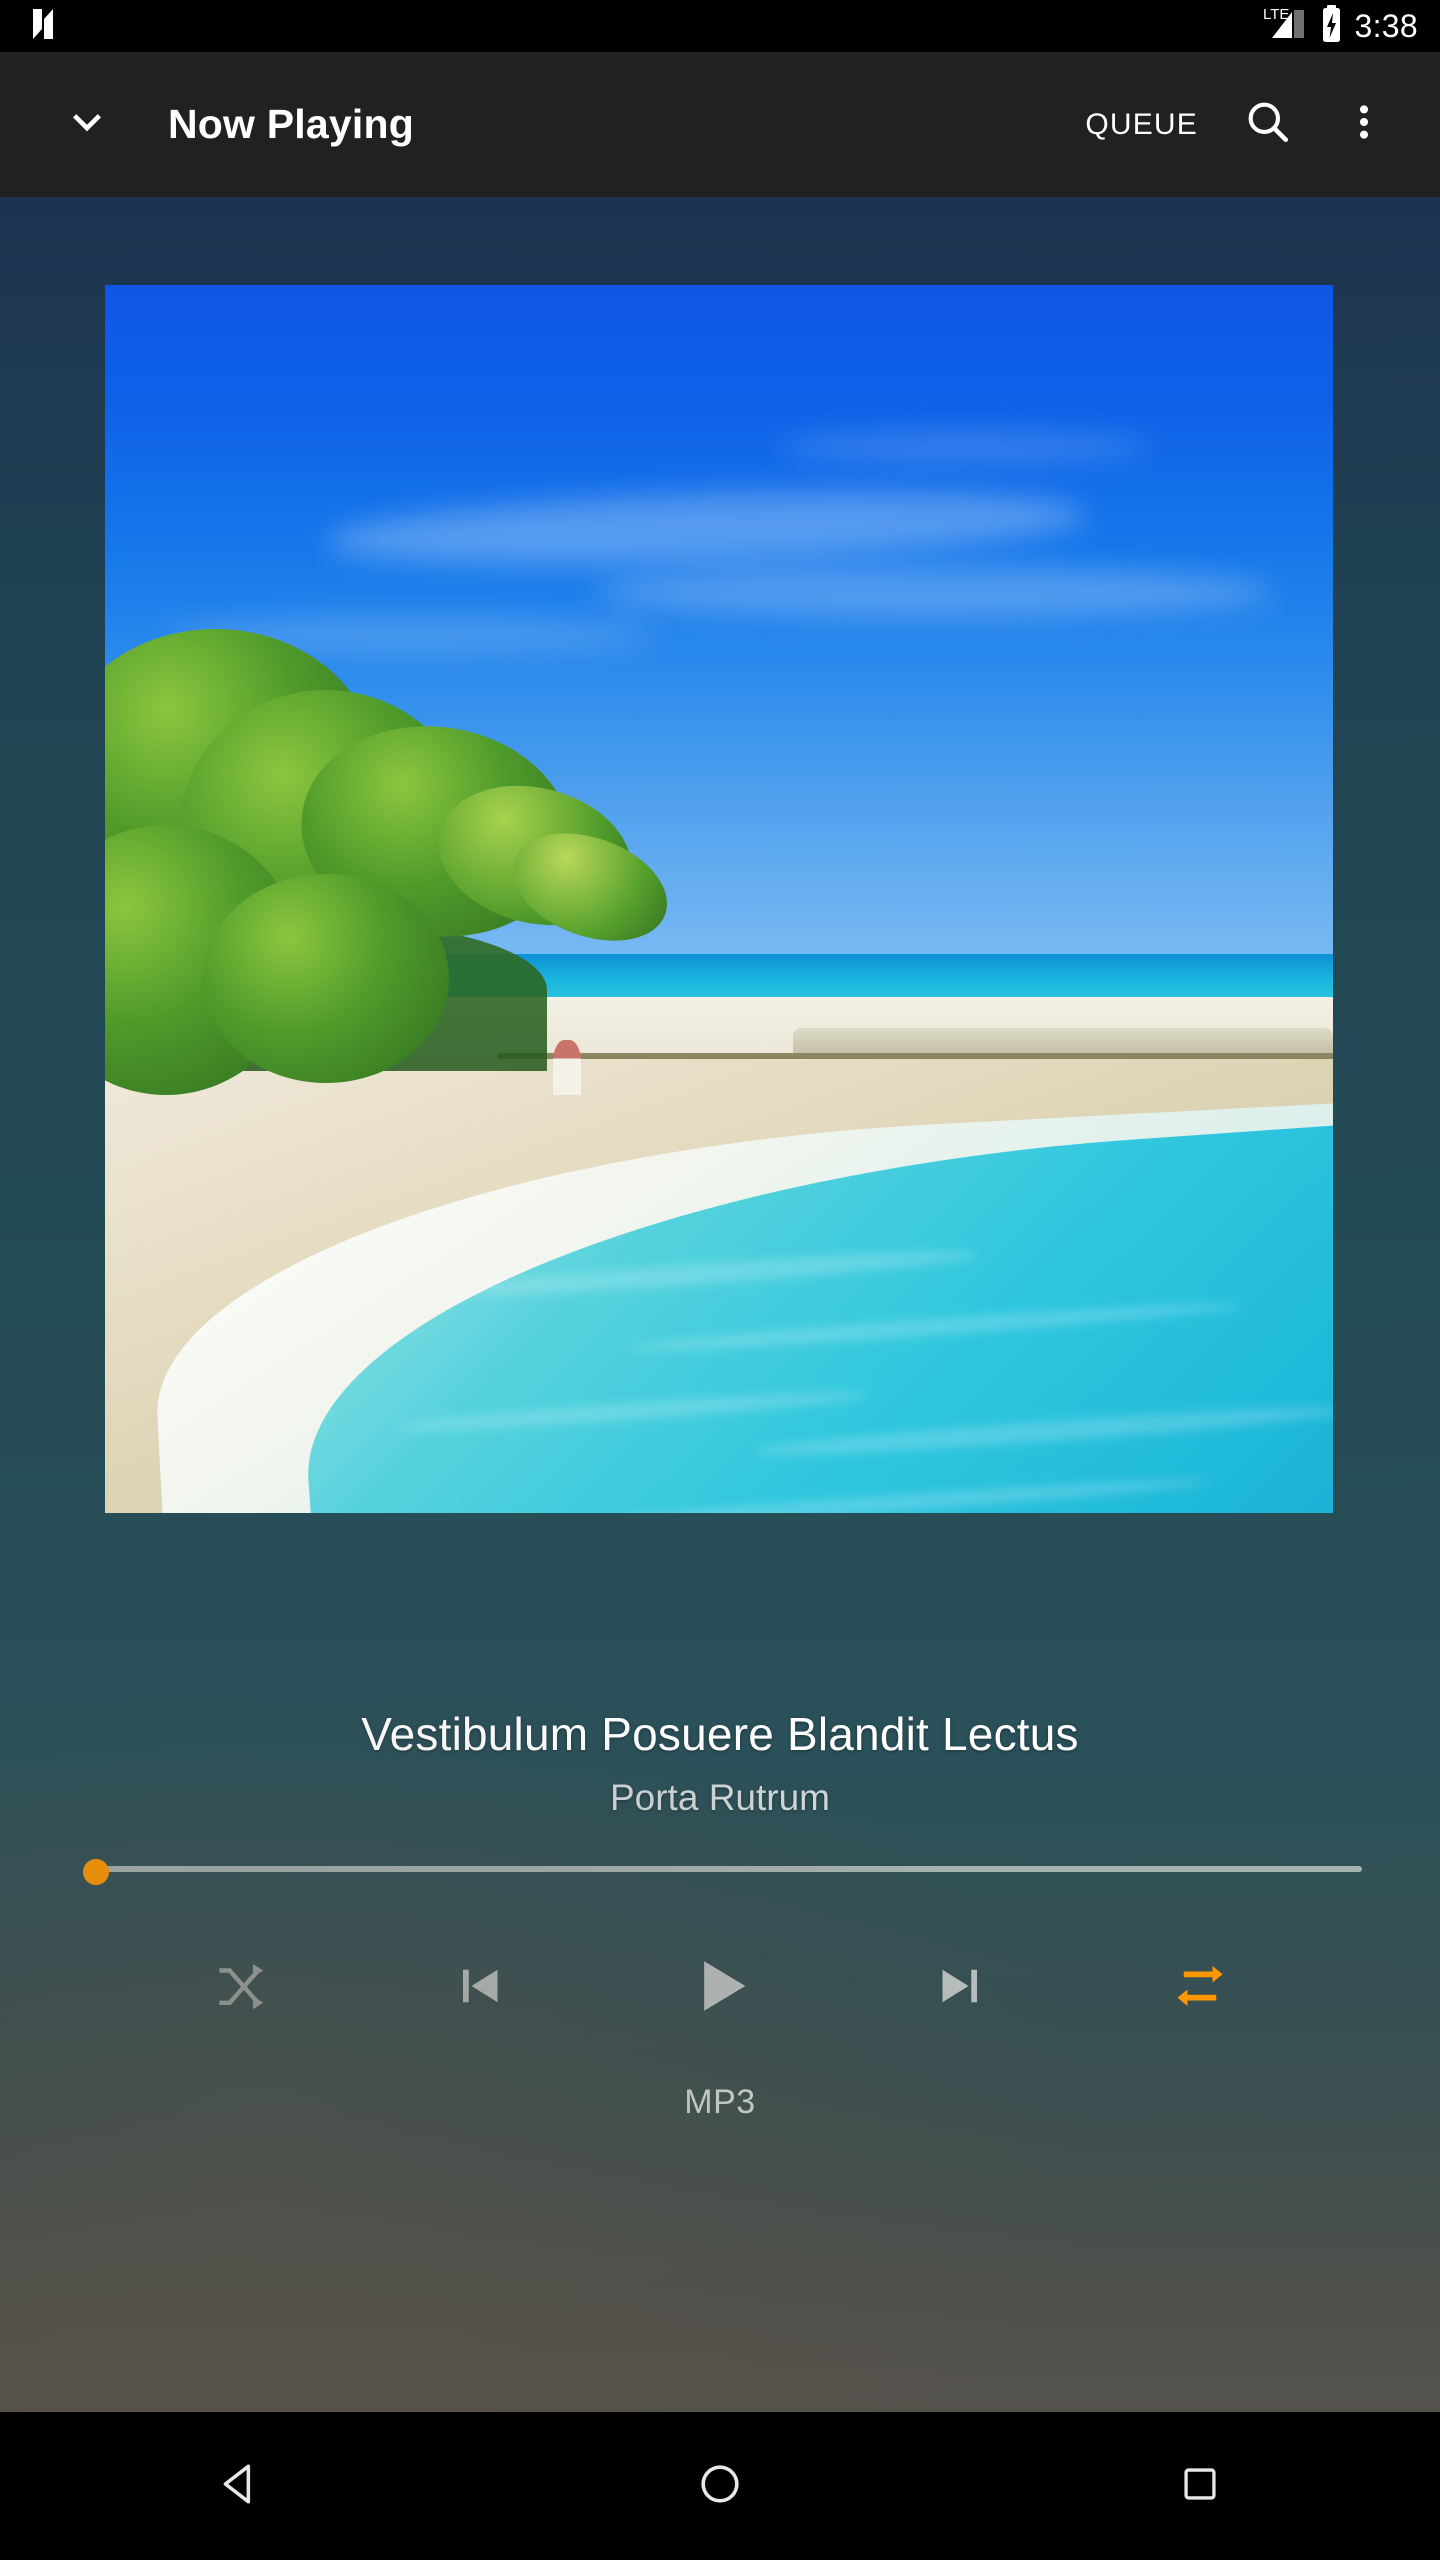 Image resolution: width=1440 pixels, height=2560 pixels. What do you see at coordinates (96, 1872) in the screenshot?
I see `seek-bar-thumb` at bounding box center [96, 1872].